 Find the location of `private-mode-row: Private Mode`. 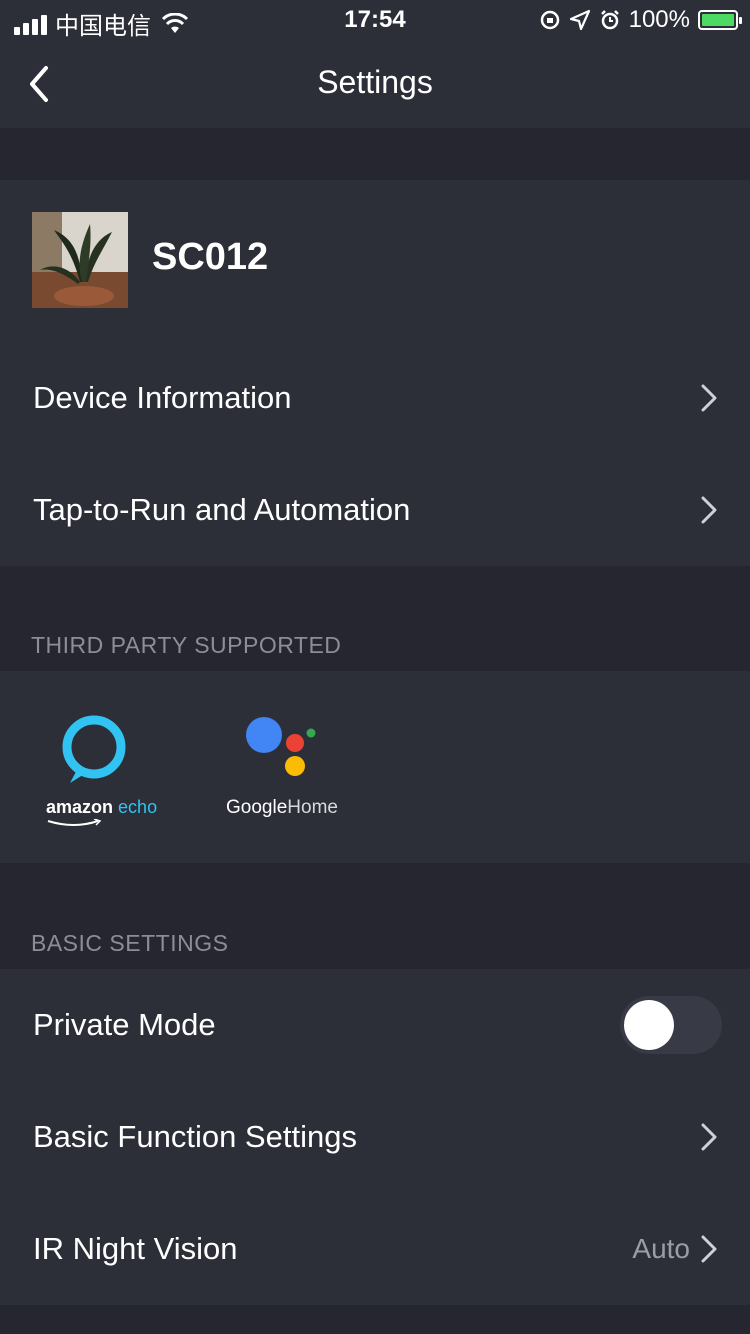

private-mode-row: Private Mode is located at coordinates (375, 1025).